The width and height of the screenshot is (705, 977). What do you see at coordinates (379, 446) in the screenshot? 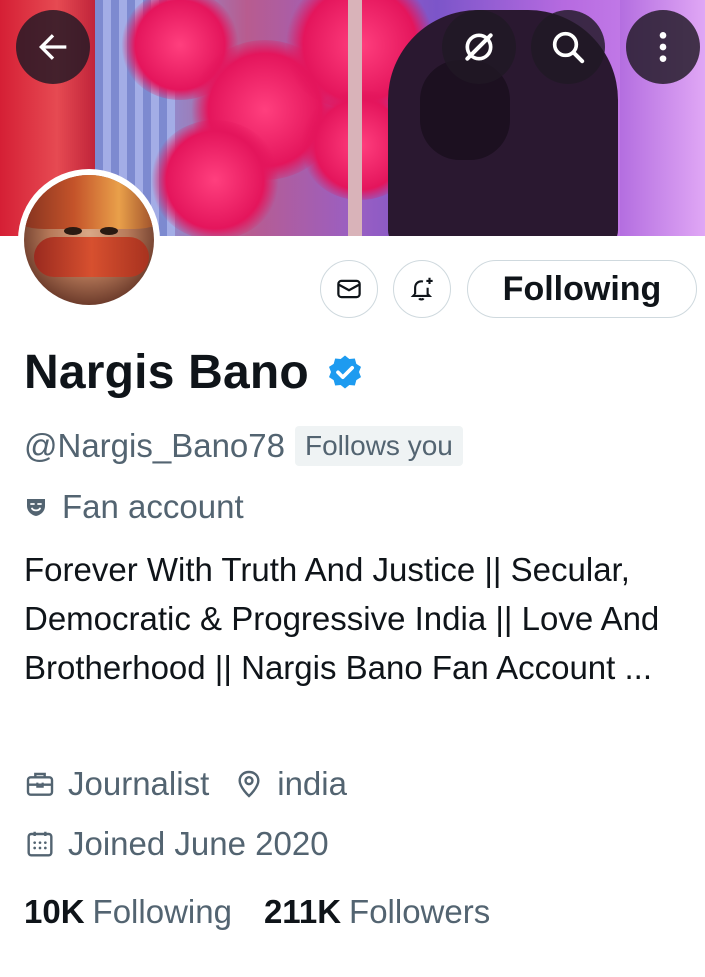
I see `follows-you-badge: Follows you` at bounding box center [379, 446].